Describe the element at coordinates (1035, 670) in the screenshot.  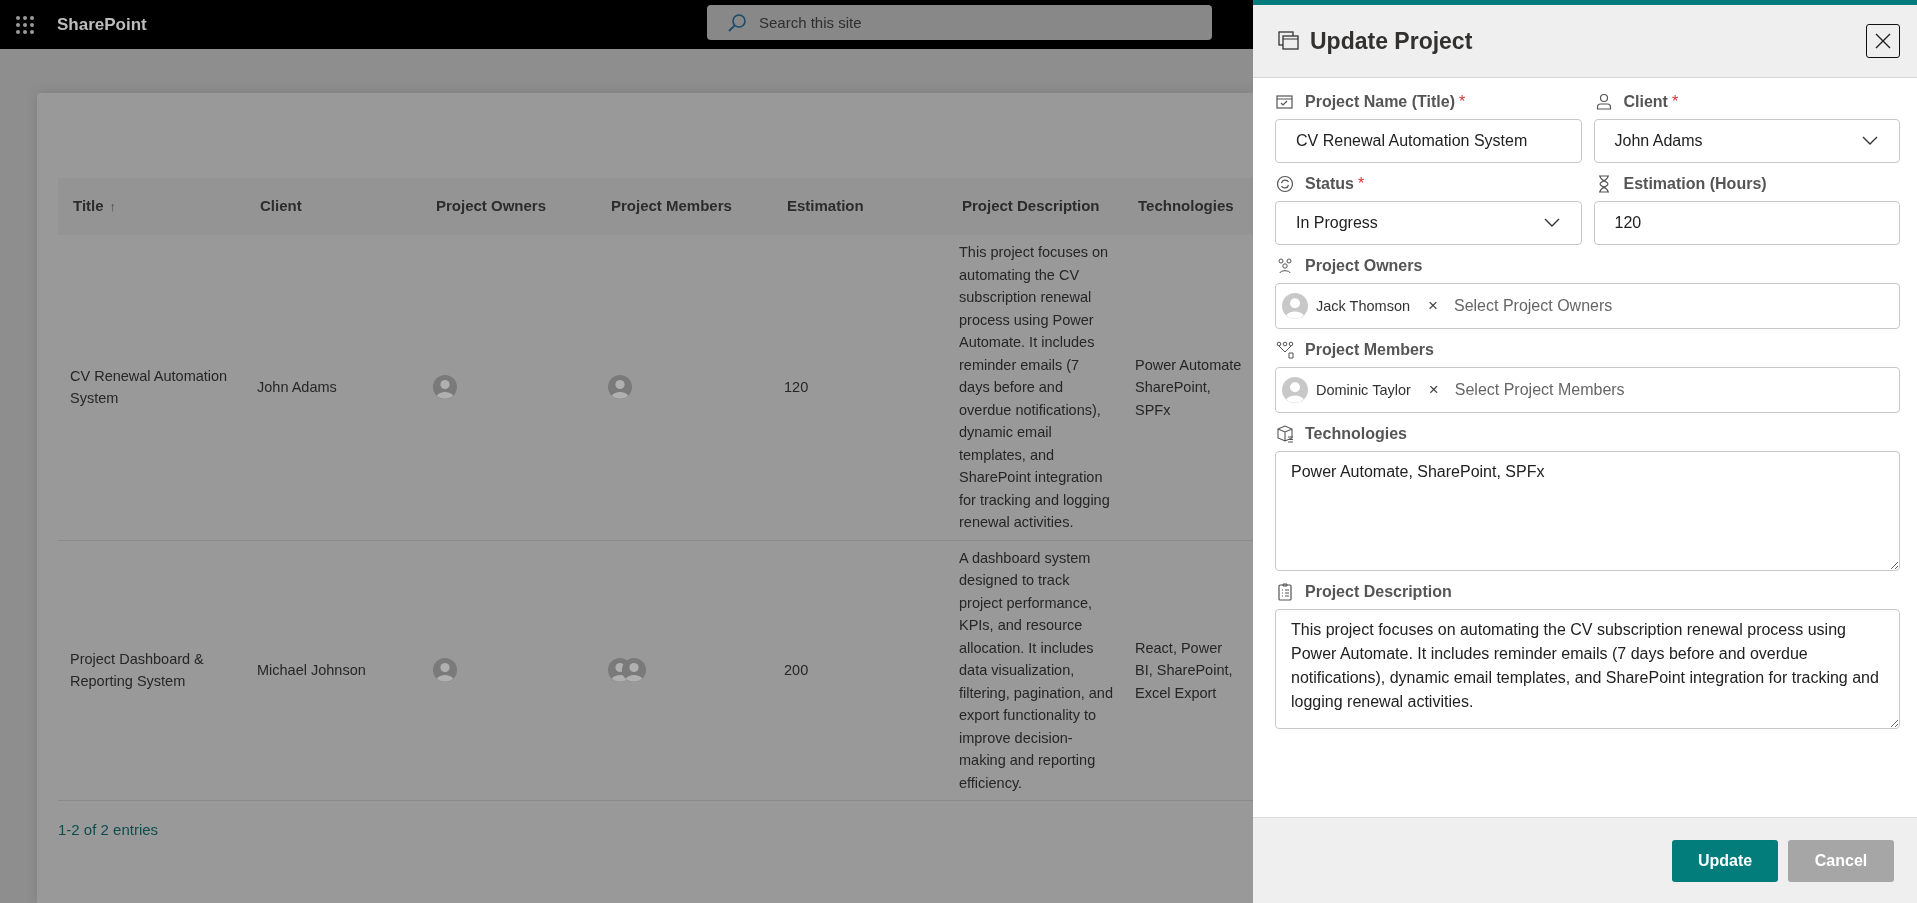
I see `table-cell: A dashboard system designed to track project performance, KPIs, and resource allocation. It includes data visualization, filtering, pagination, and export functionality to improve decision-making and reporting efficiency.` at that location.